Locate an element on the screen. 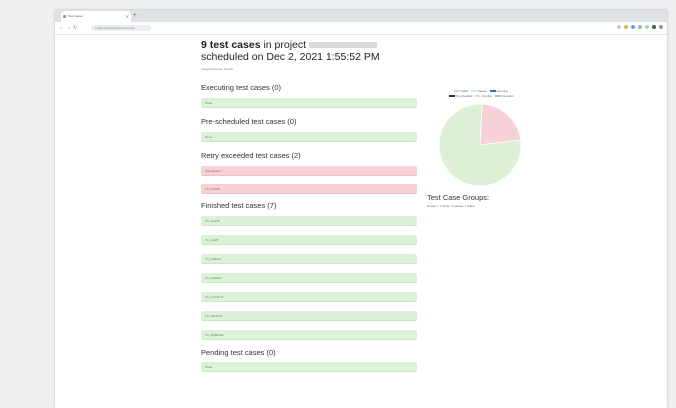  legend-label: Pre-scheduled is located at coordinates (464, 96).